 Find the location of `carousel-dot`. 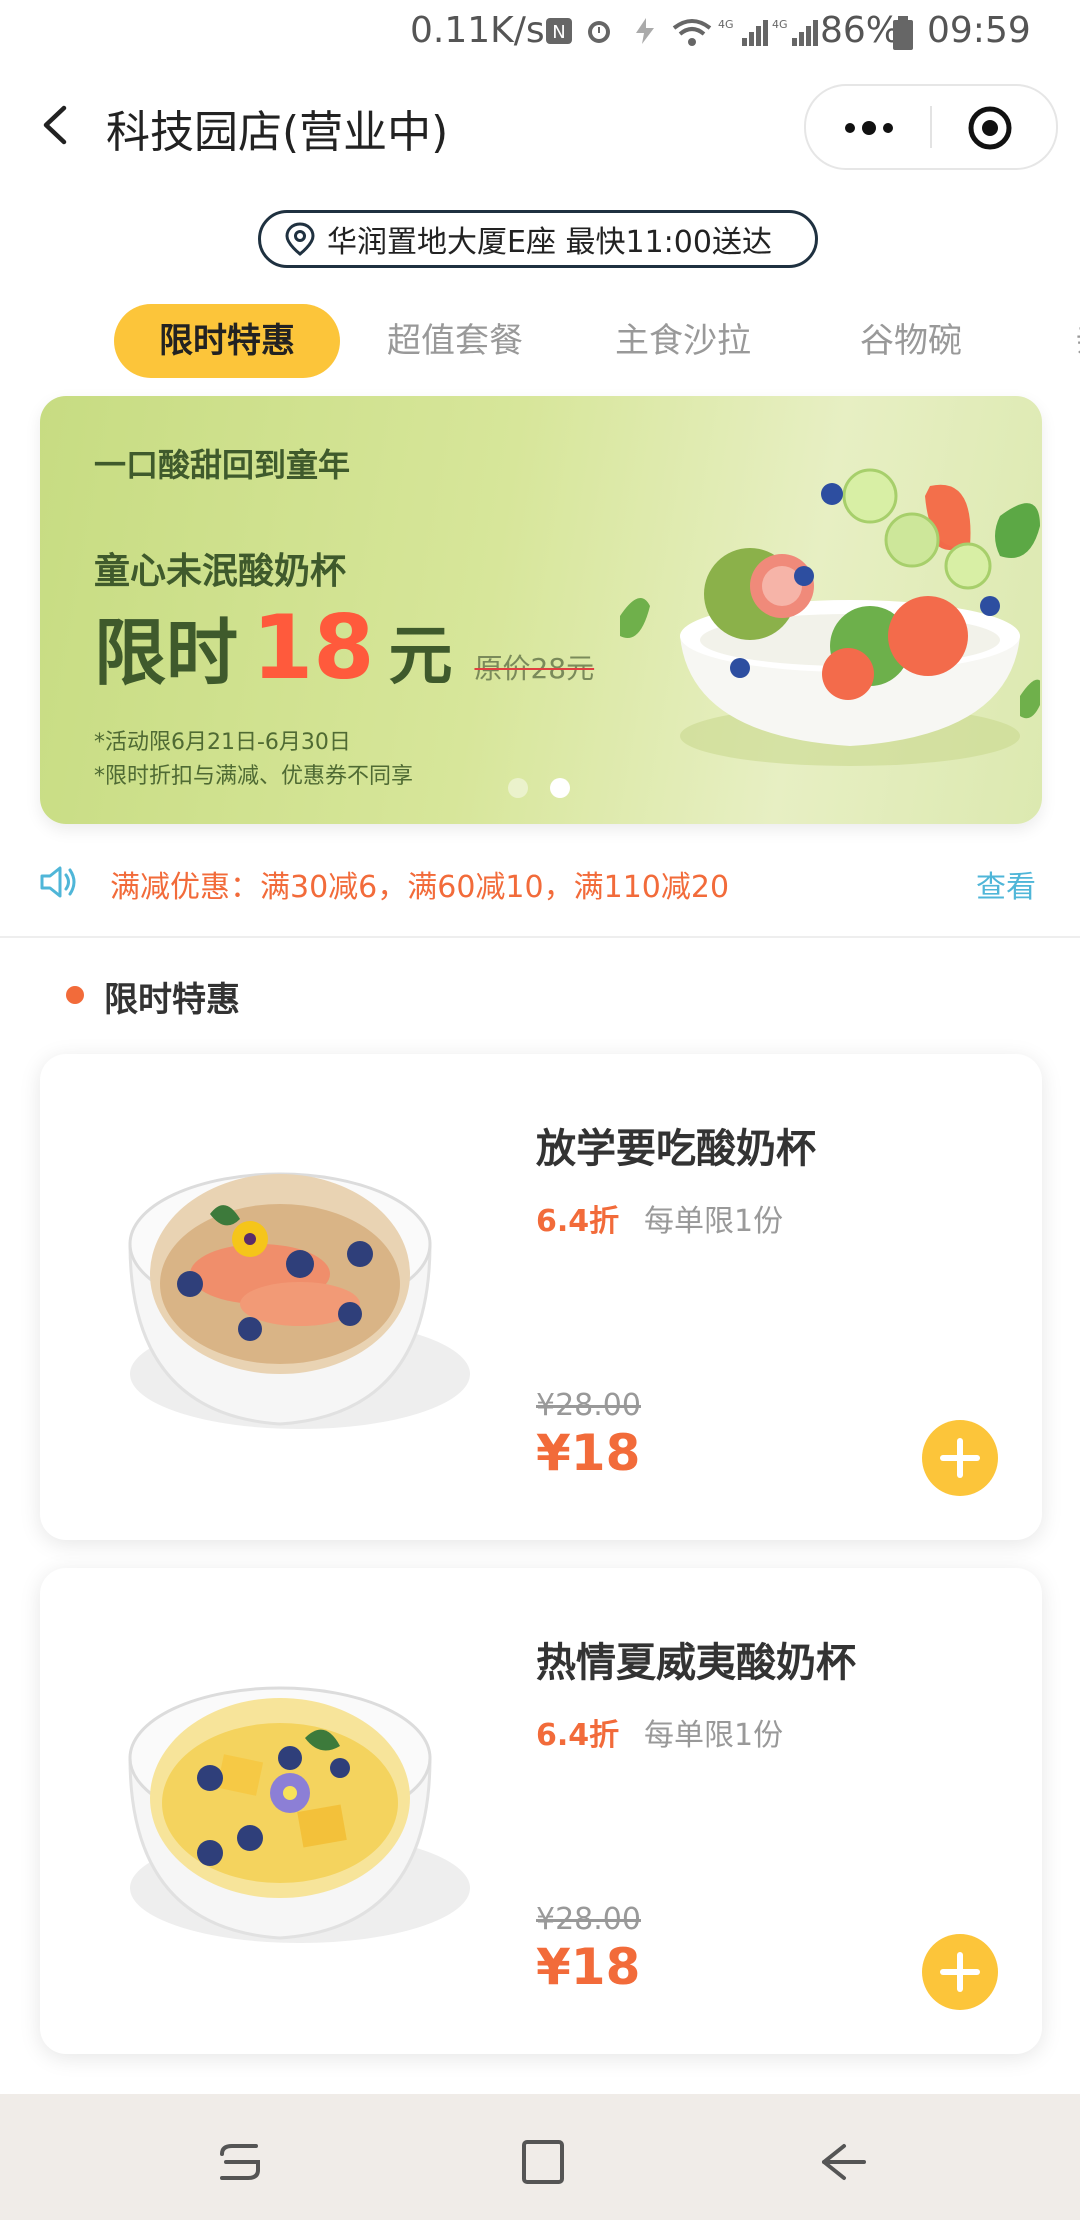

carousel-dot is located at coordinates (518, 788).